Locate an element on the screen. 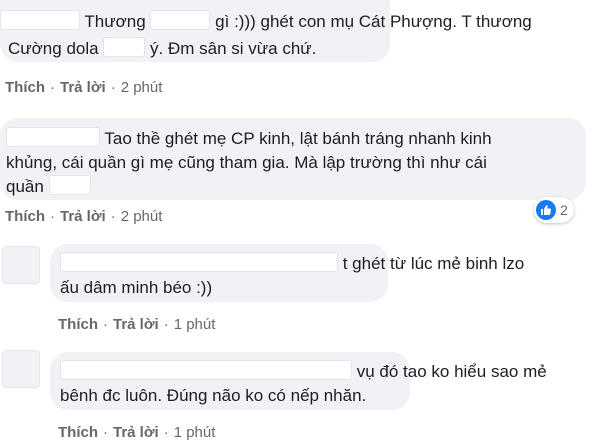  reply-actions-1: Thích · Trả lời · 1 phút is located at coordinates (137, 324).